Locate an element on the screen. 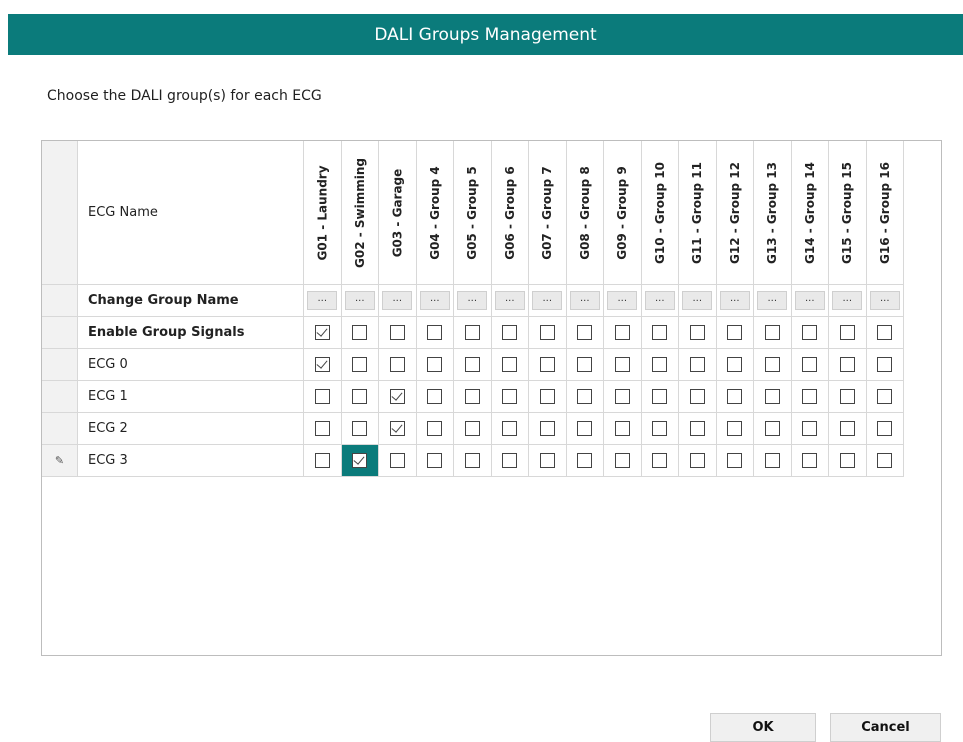 This screenshot has height=742, width=963. cancel-button: Cancel is located at coordinates (885, 727).